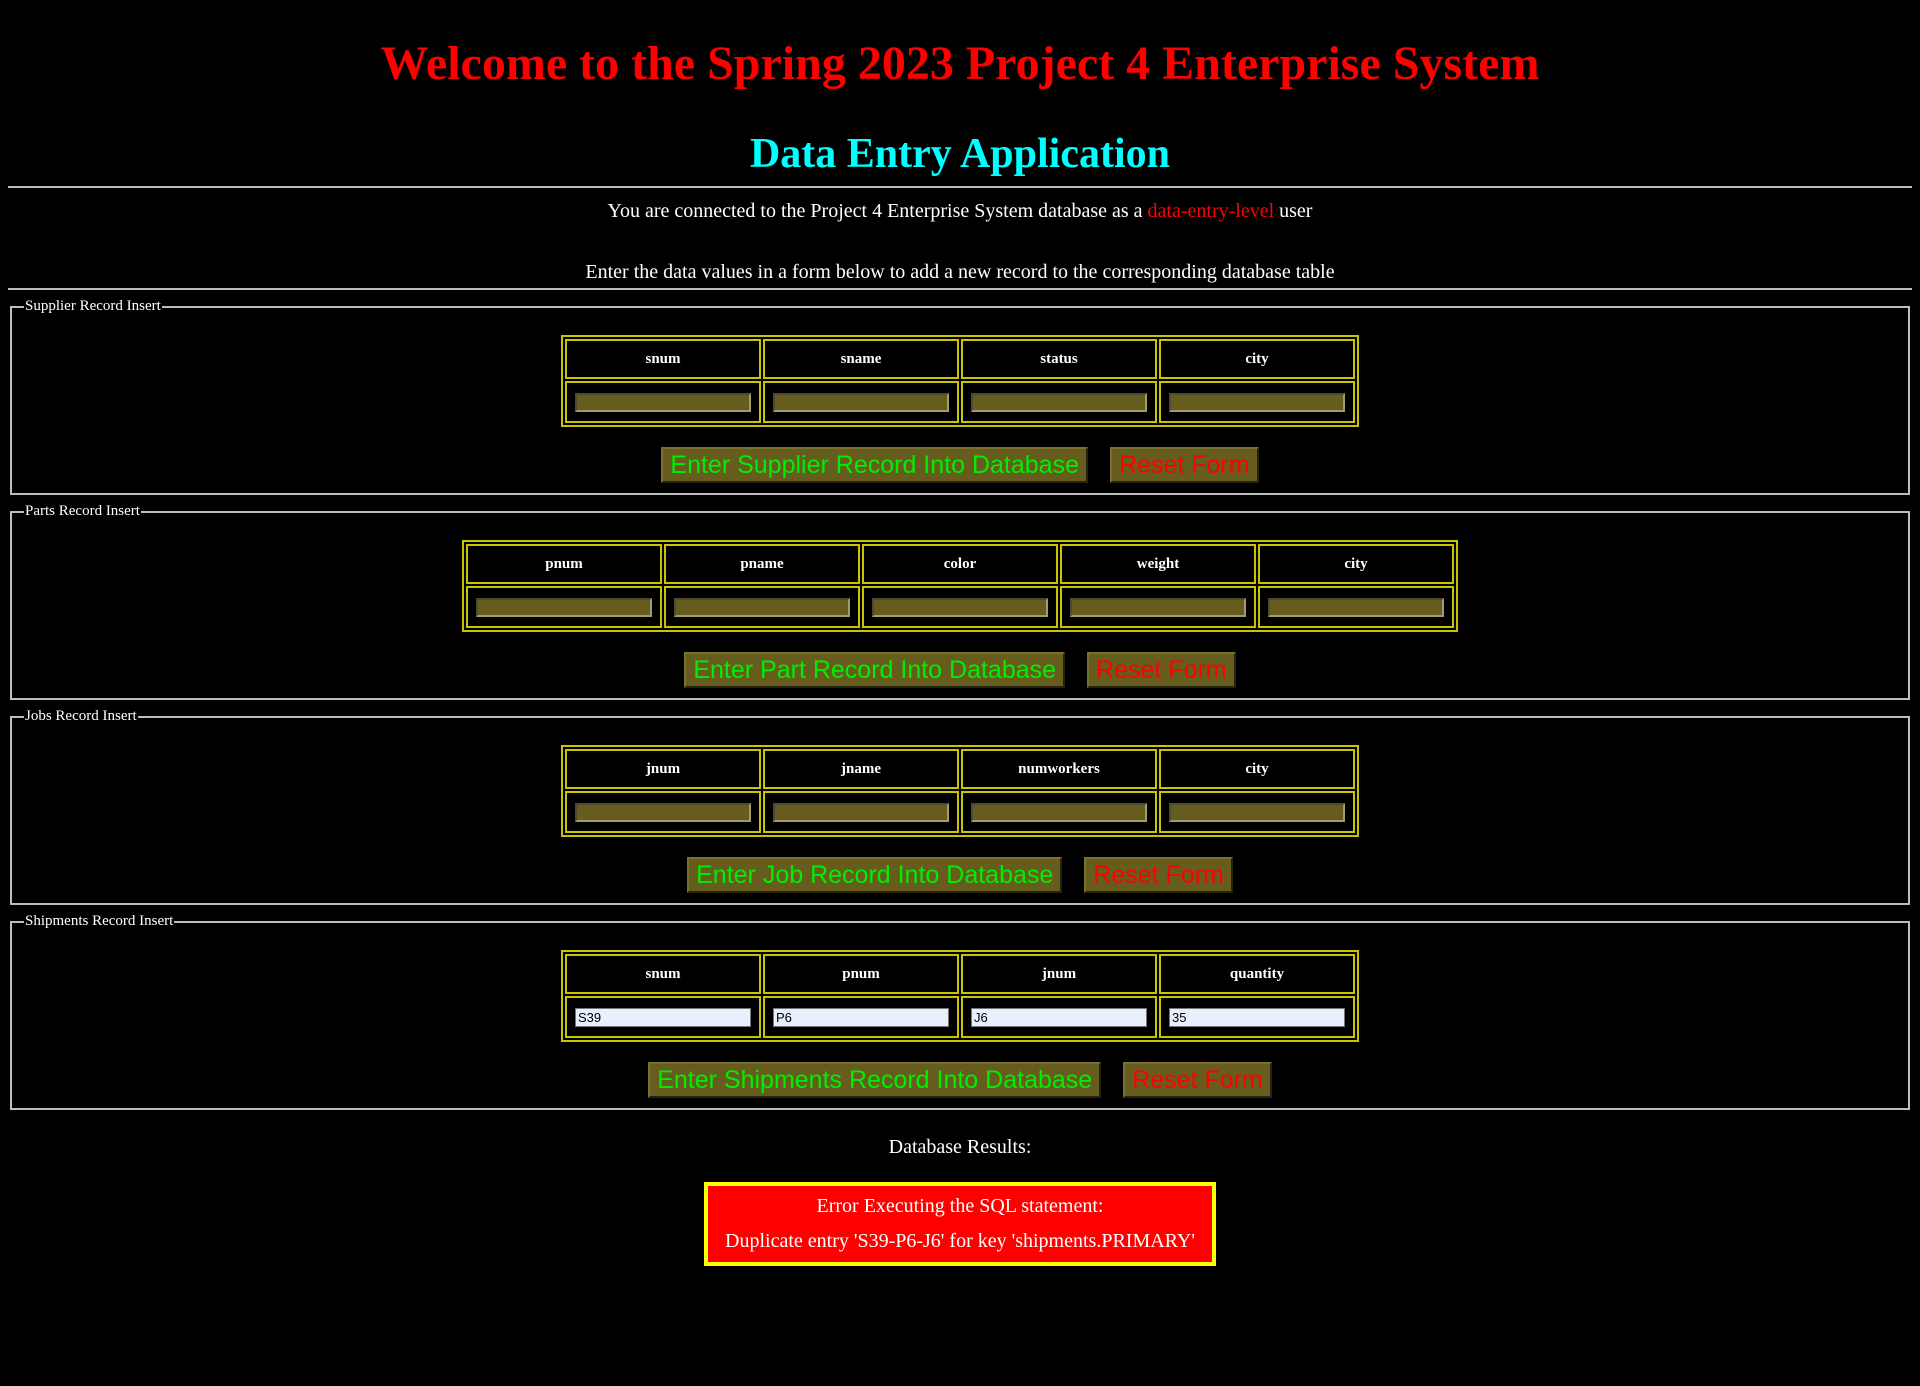 The image size is (1920, 1386). Describe the element at coordinates (874, 465) in the screenshot. I see `supplier-submit-button: Enter Supplier Record Into Database` at that location.